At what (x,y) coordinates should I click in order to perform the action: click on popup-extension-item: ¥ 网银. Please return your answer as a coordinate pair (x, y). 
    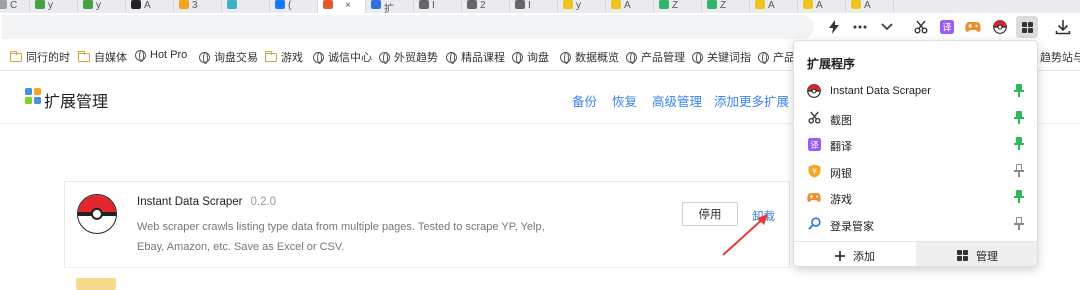
    Looking at the image, I should click on (915, 171).